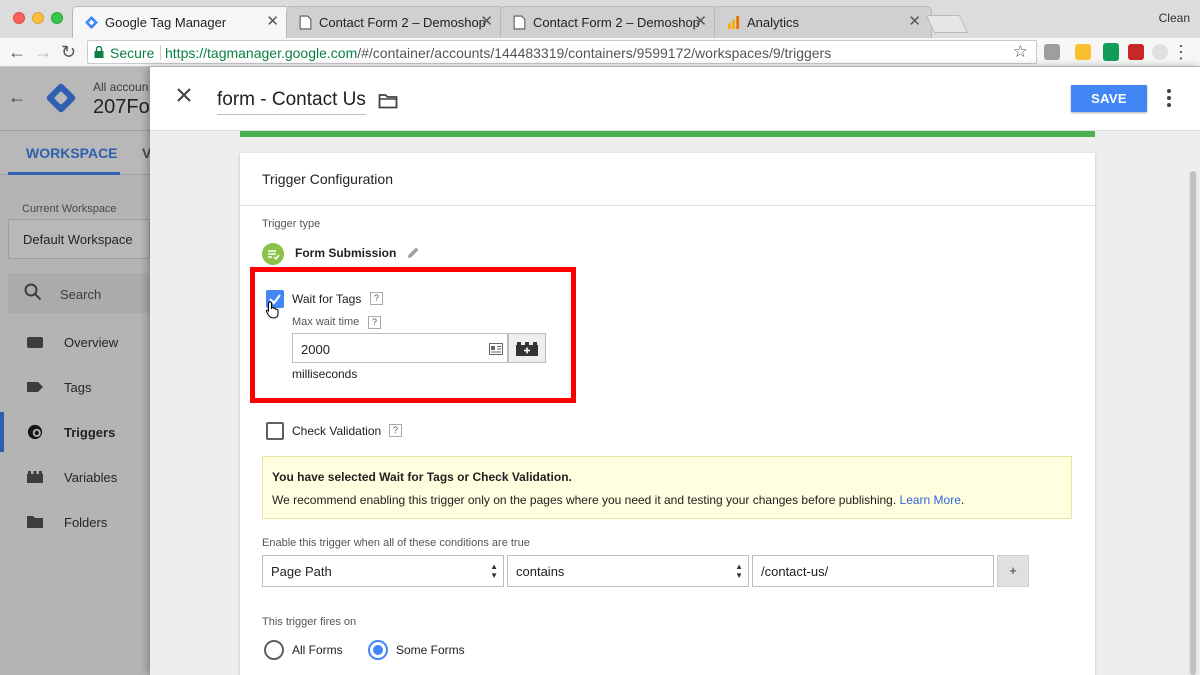 The image size is (1200, 675). I want to click on browser-tab-gtm: Google Tag Manager ✕, so click(181, 22).